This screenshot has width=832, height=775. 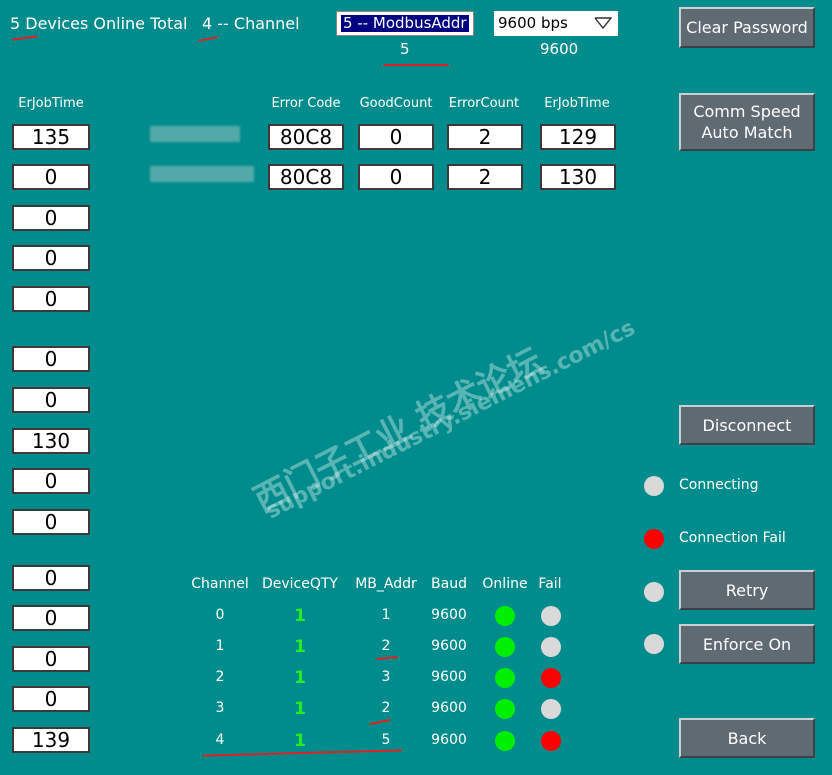 I want to click on online-header: Online, so click(x=505, y=584).